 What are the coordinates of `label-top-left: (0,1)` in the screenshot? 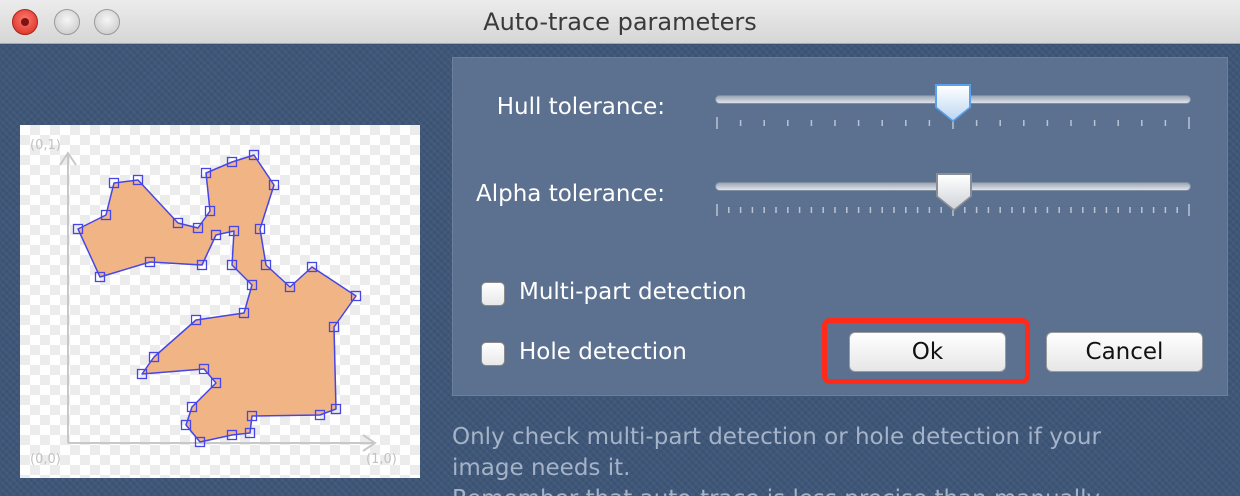 It's located at (45, 145).